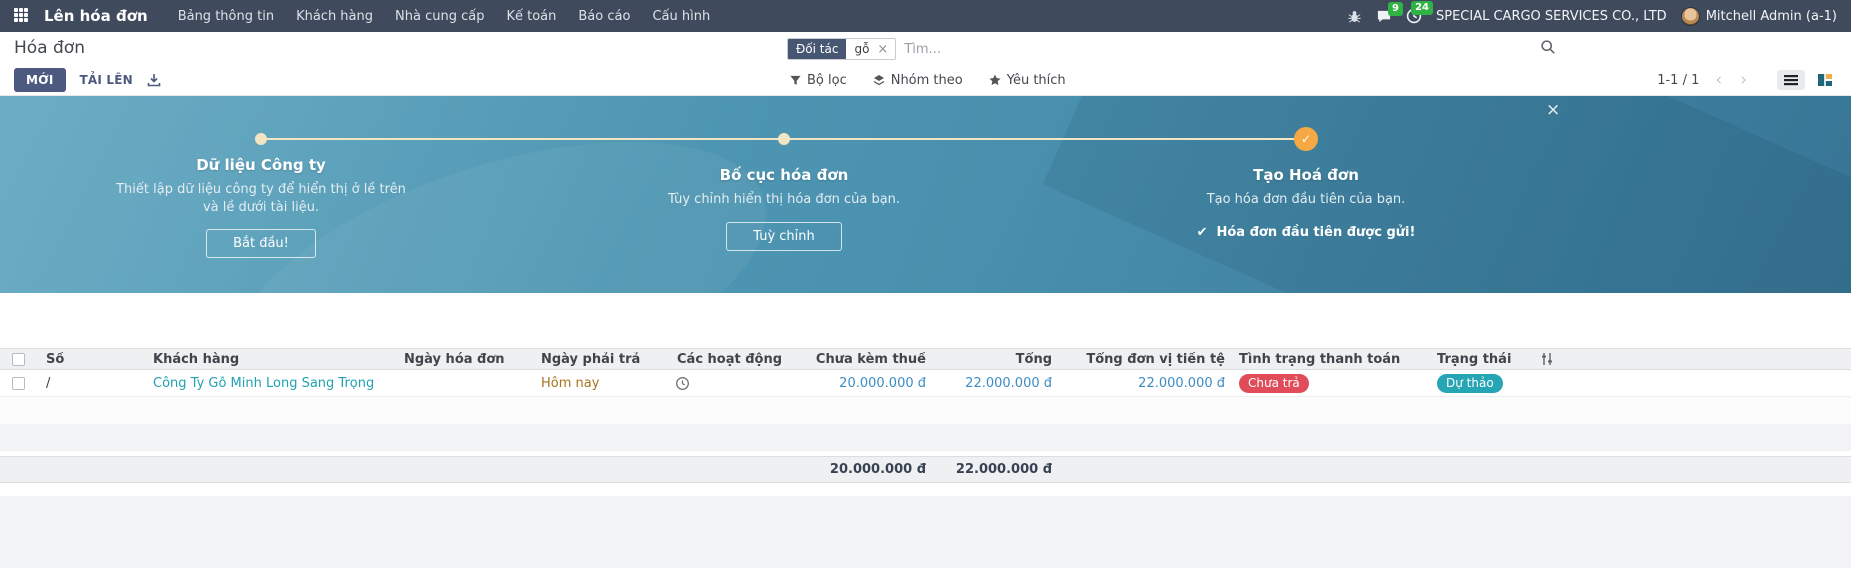 The image size is (1851, 568). Describe the element at coordinates (871, 49) in the screenshot. I see `facet-value: gỗ ×` at that location.